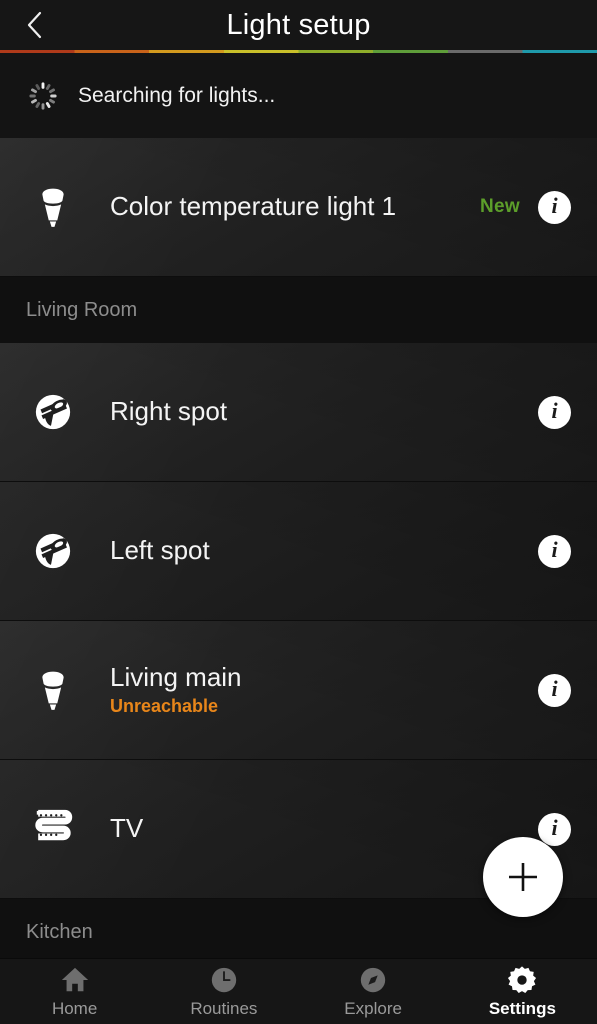 The height and width of the screenshot is (1024, 597). I want to click on compass-icon, so click(373, 980).